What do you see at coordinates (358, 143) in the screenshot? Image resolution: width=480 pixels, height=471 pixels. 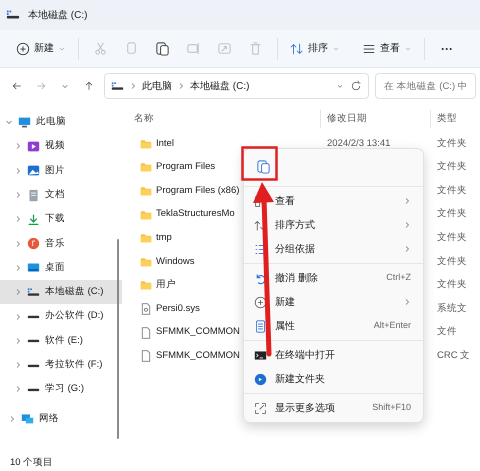 I see `modified-date: 2024/2/3 13:41` at bounding box center [358, 143].